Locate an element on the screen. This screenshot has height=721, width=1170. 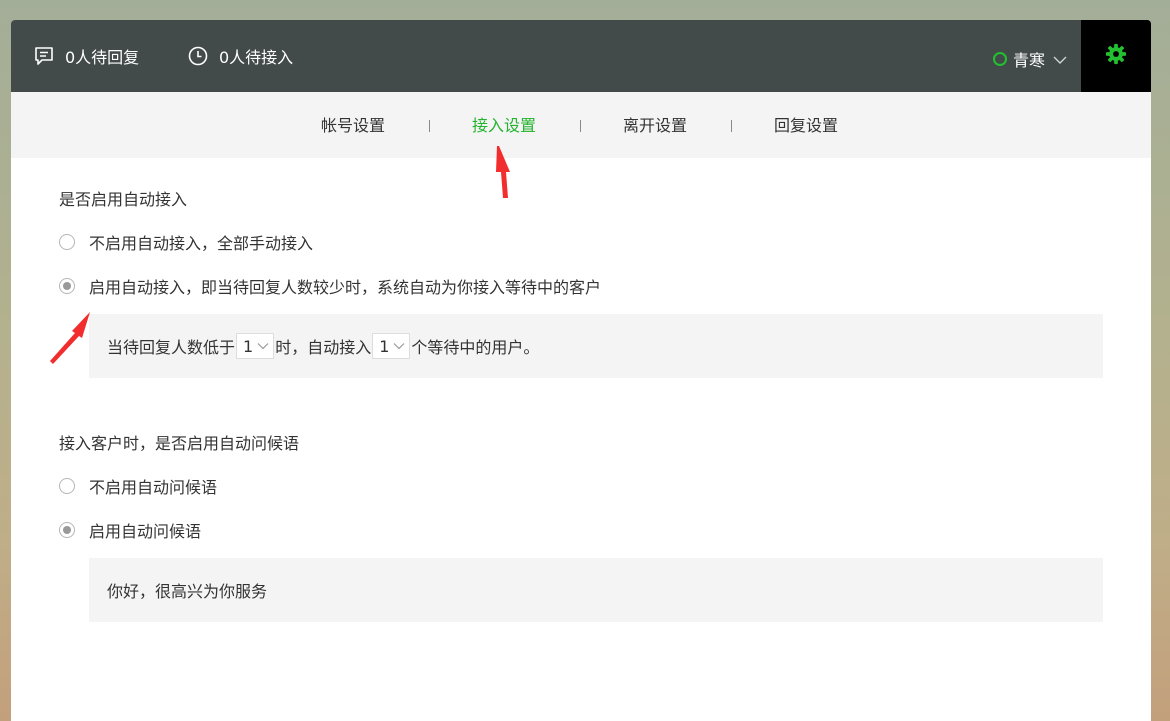
radio-enable-auto-accept: 启用自动接入，即当待回复人数较少时，系统自动为你接入等待中的客户 is located at coordinates (330, 286).